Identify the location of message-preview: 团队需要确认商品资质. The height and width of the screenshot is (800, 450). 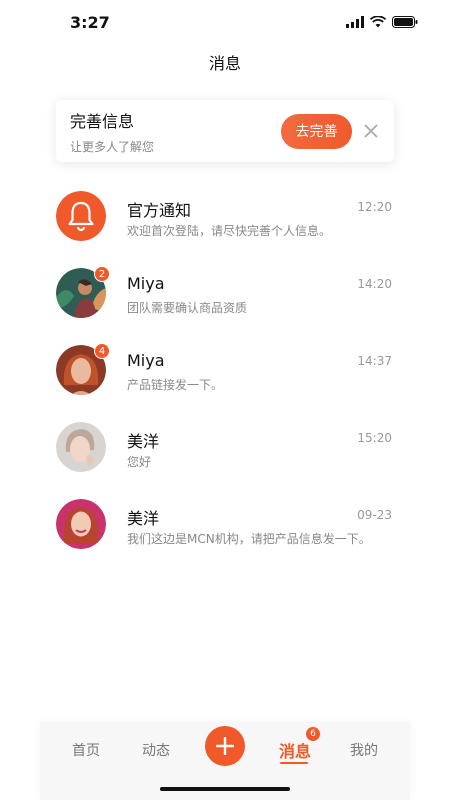
(187, 308).